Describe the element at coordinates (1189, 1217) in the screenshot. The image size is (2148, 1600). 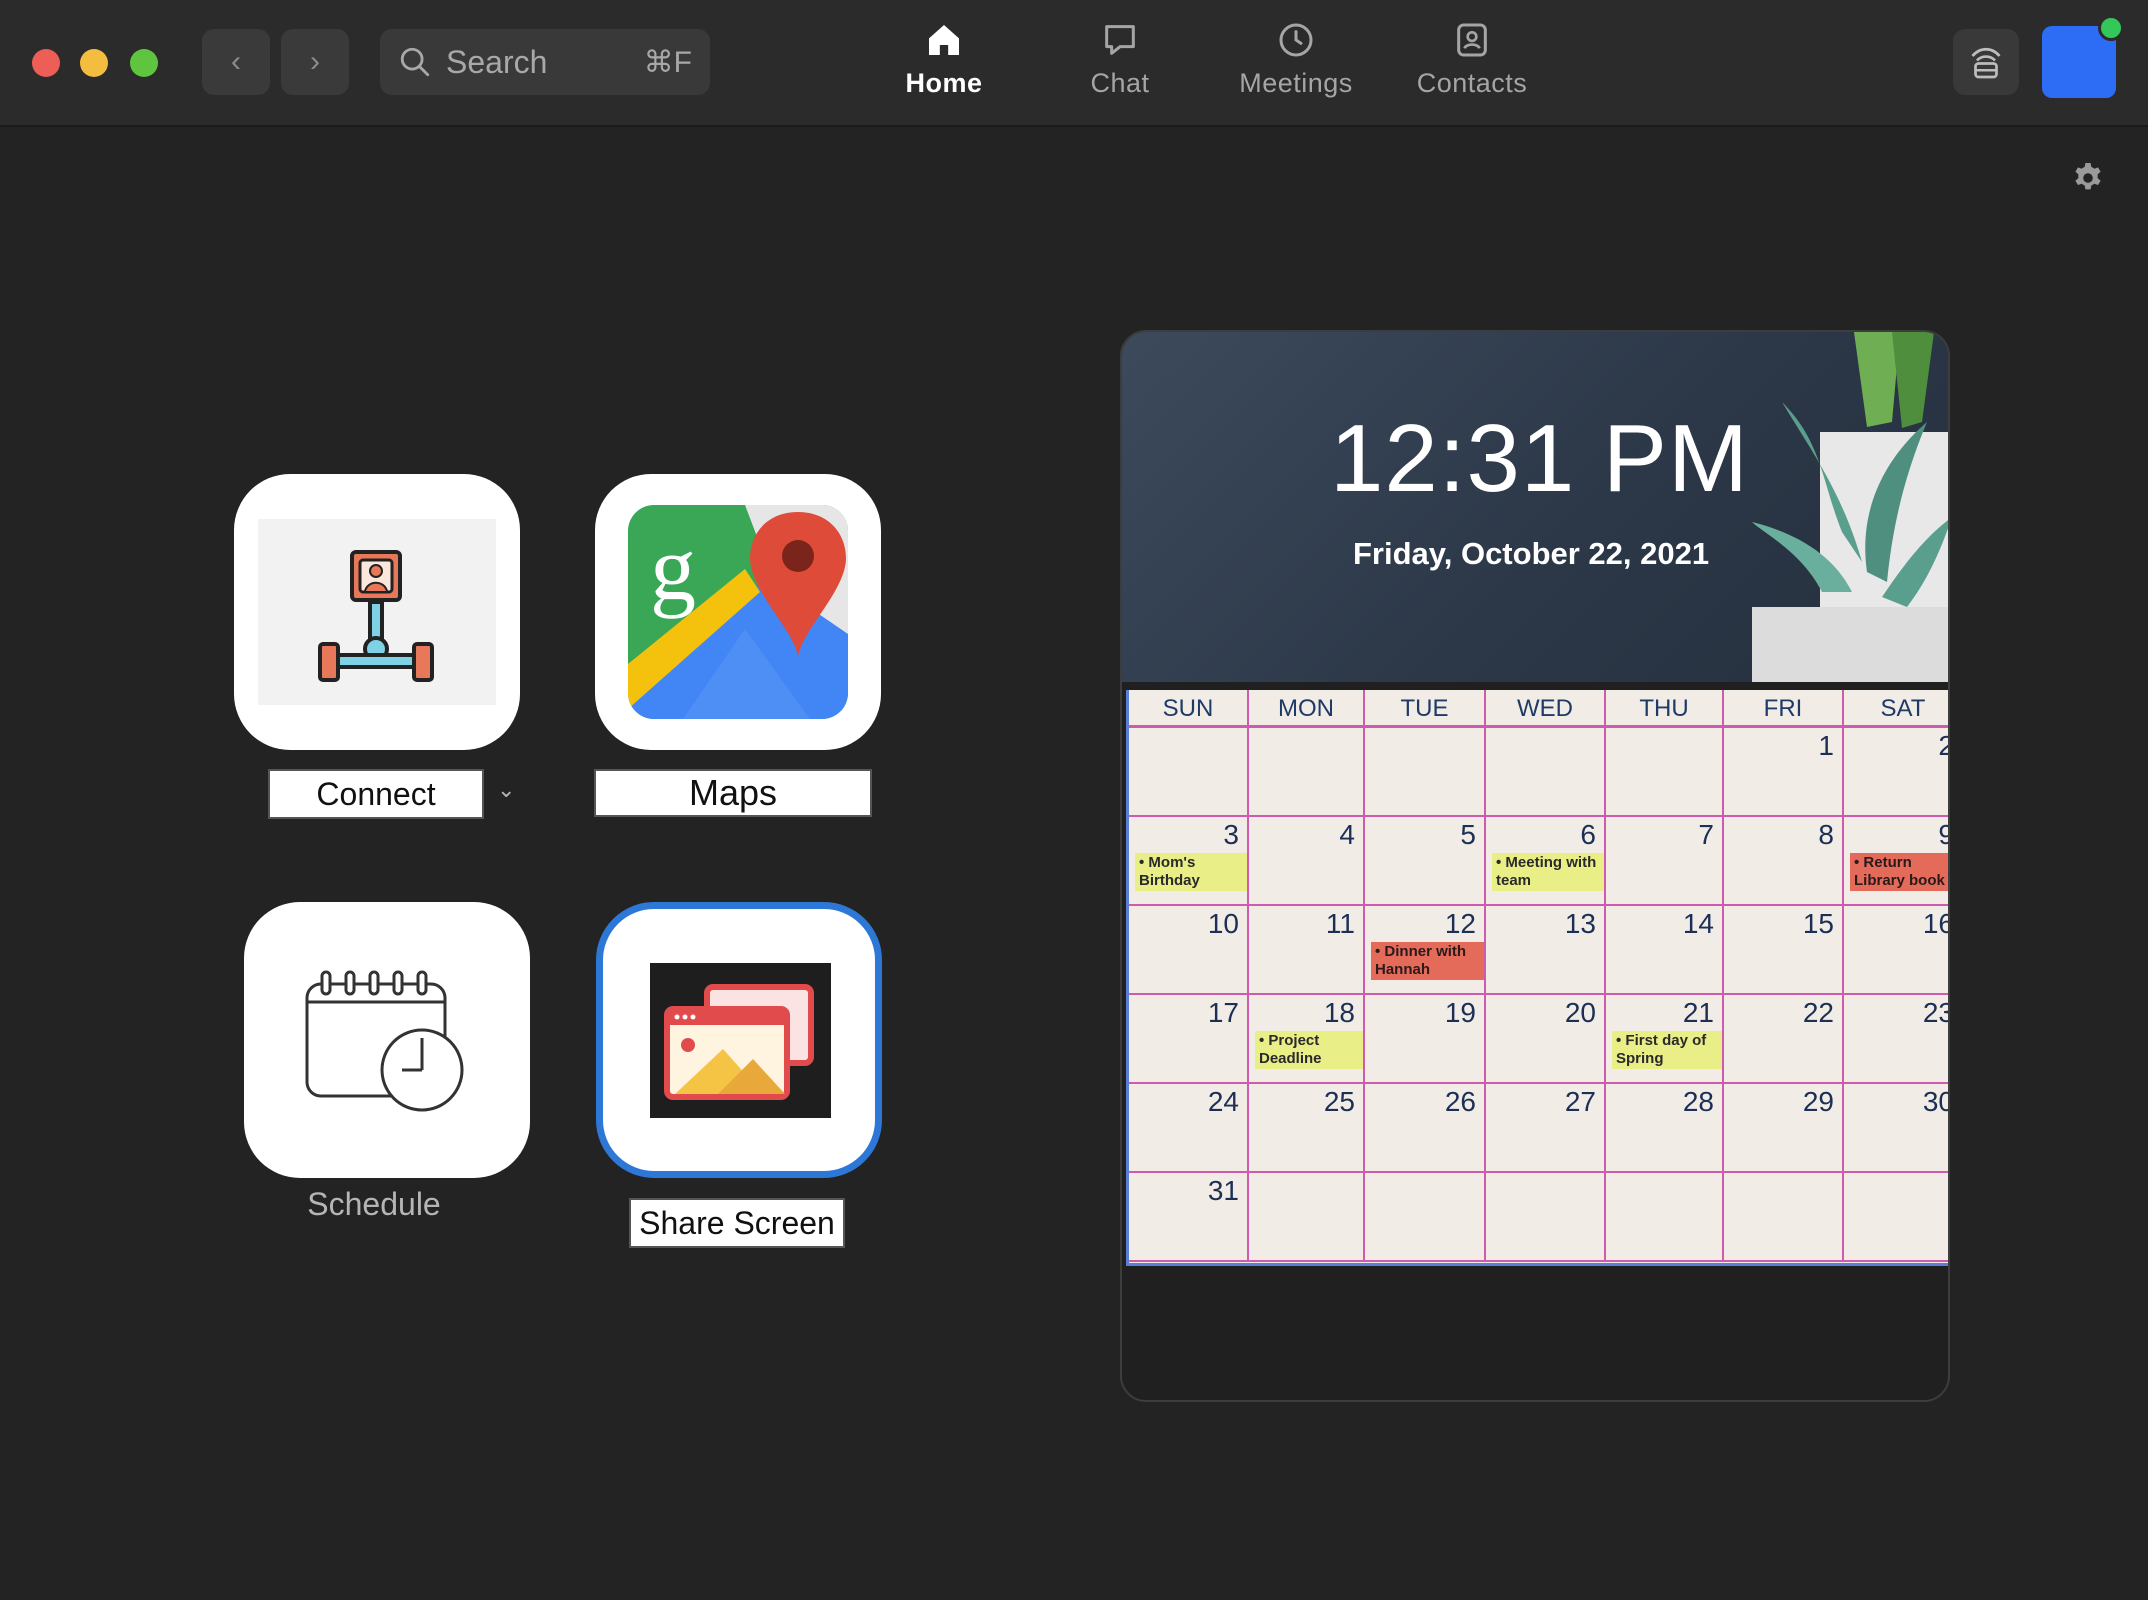
I see `calendar-day-cell: 31` at that location.